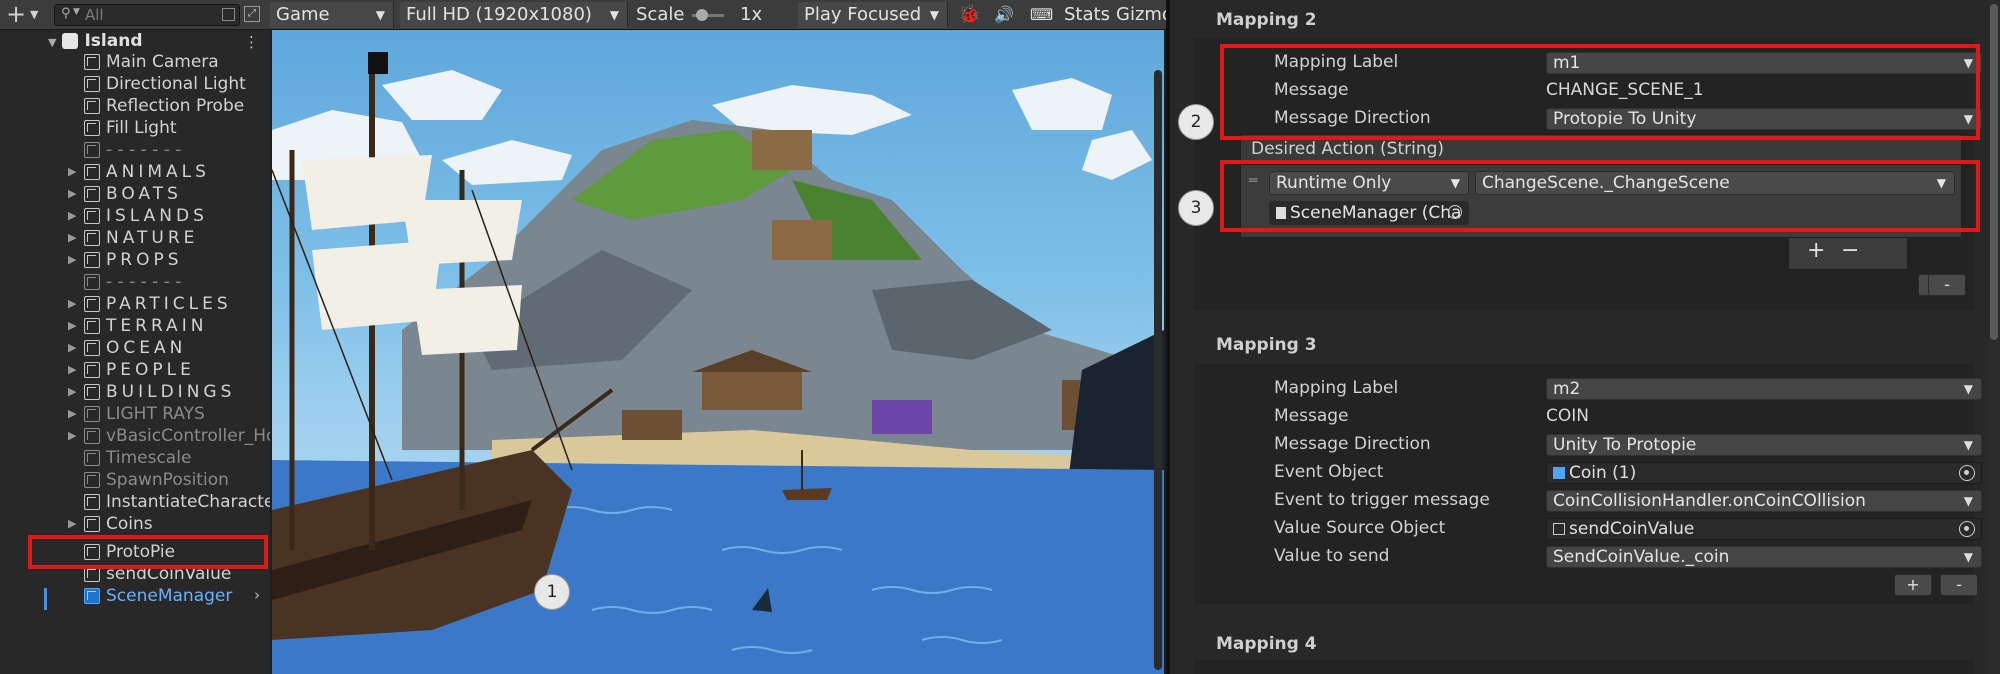  Describe the element at coordinates (552, 592) in the screenshot. I see `annotation-badge-1: 1` at that location.